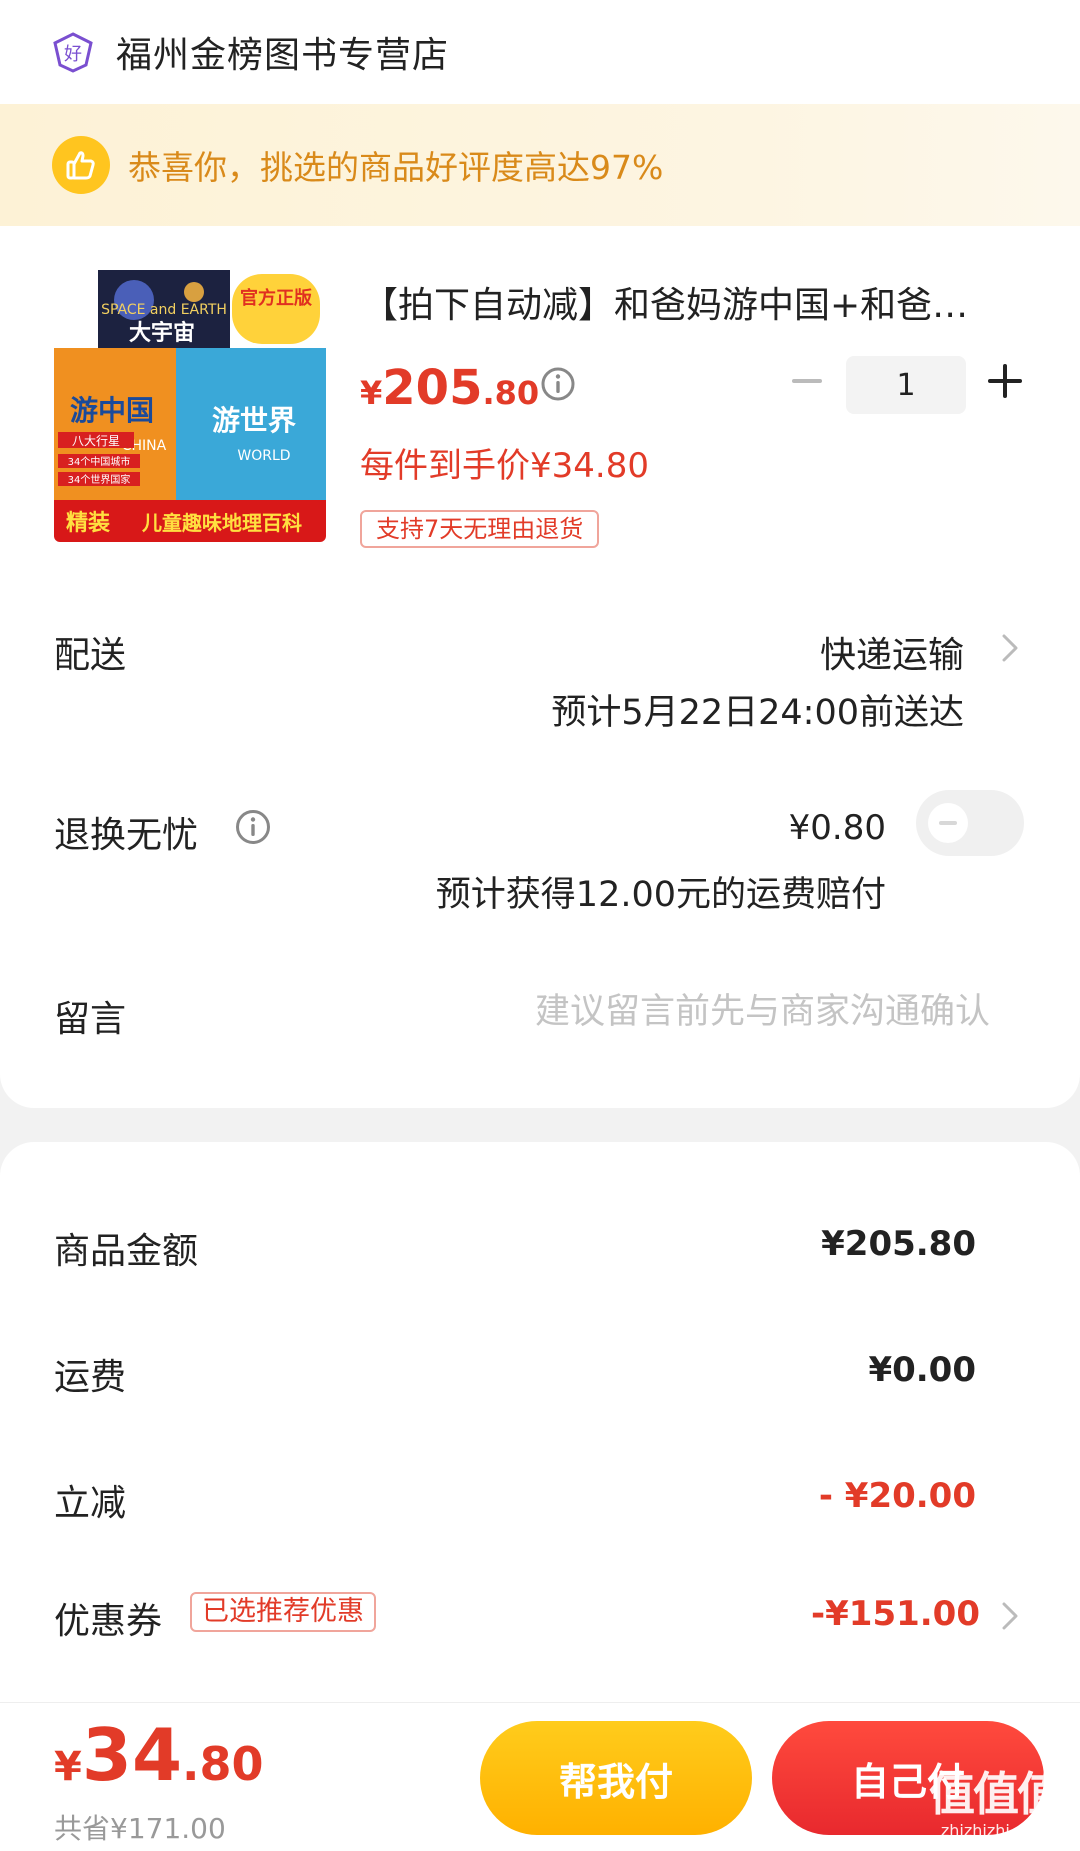  I want to click on message-input, so click(705, 1012).